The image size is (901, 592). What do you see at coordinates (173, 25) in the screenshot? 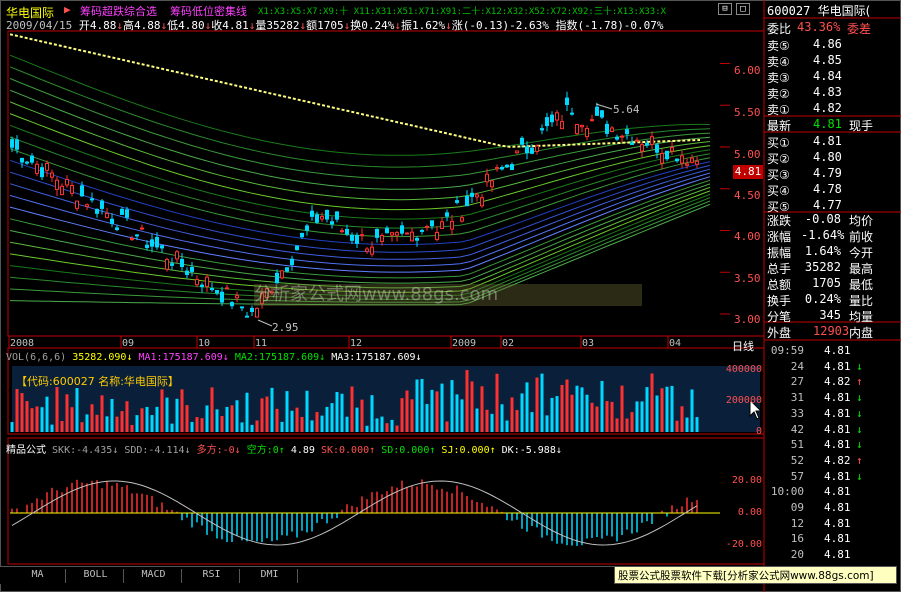
I see `low-label: 低` at bounding box center [173, 25].